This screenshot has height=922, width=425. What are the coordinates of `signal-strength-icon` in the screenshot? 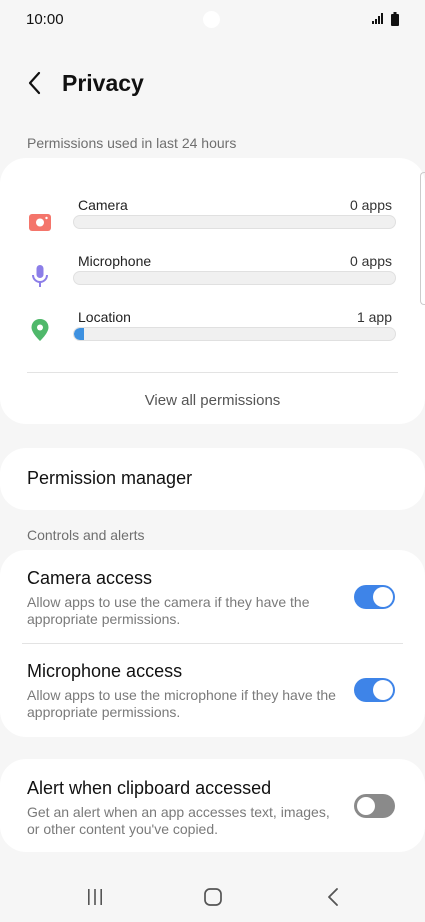 It's located at (377, 18).